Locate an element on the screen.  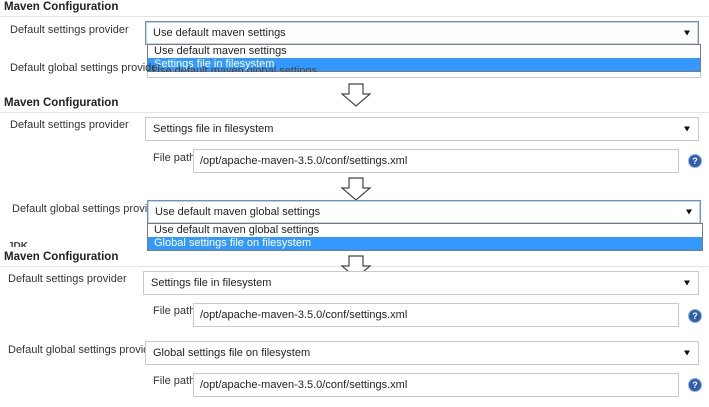
section-title-1: Maven Configuration is located at coordinates (61, 7).